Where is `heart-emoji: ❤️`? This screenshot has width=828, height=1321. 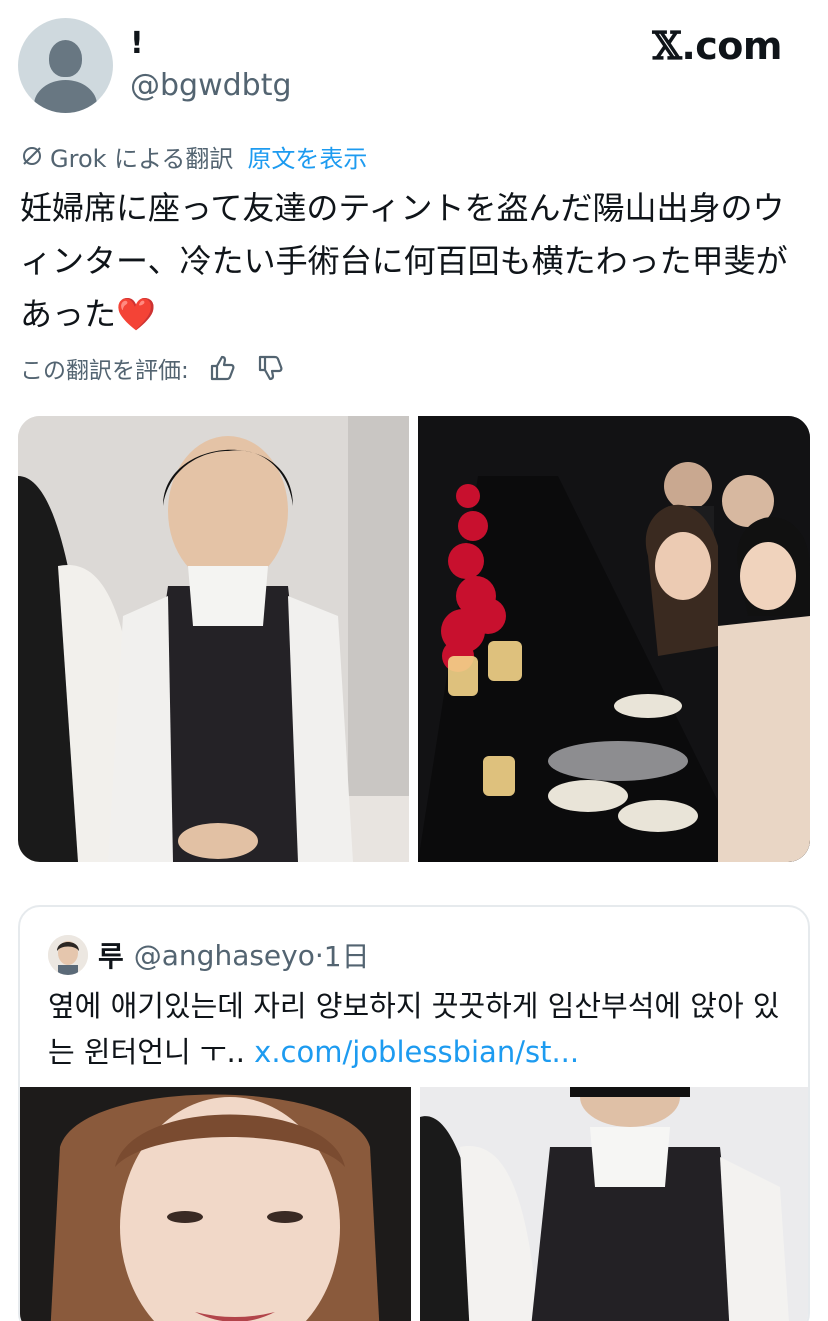 heart-emoji: ❤️ is located at coordinates (136, 314).